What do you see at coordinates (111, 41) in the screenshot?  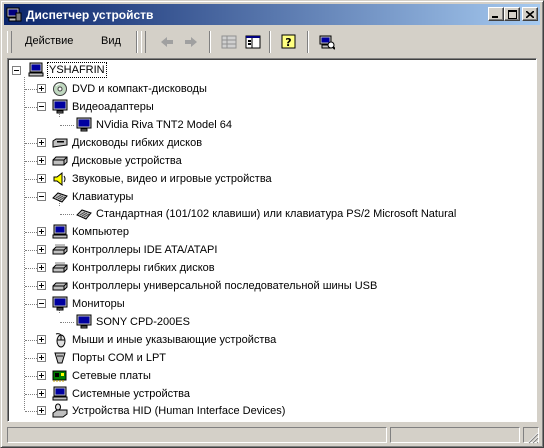 I see `menu-view: Вид` at bounding box center [111, 41].